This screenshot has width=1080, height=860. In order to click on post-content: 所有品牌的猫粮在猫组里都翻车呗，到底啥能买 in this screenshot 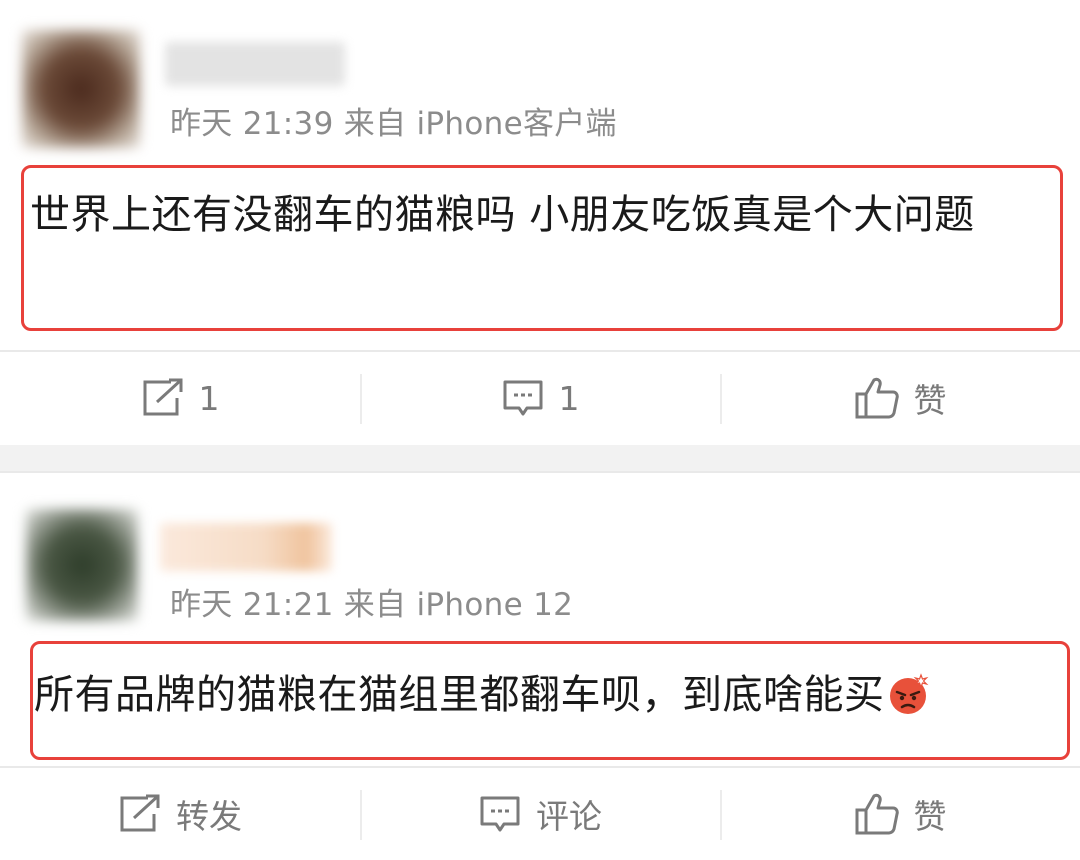, I will do `click(552, 695)`.